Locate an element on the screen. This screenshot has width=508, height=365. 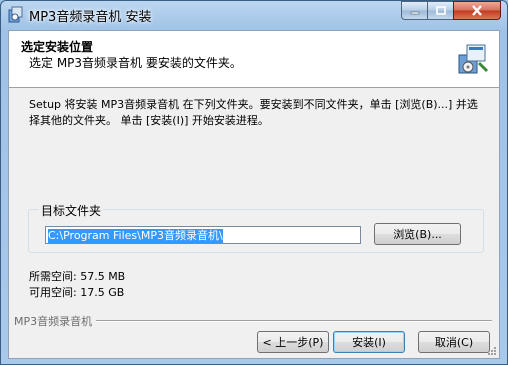
space-required: 所需空间: 57.5 MB is located at coordinates (77, 276).